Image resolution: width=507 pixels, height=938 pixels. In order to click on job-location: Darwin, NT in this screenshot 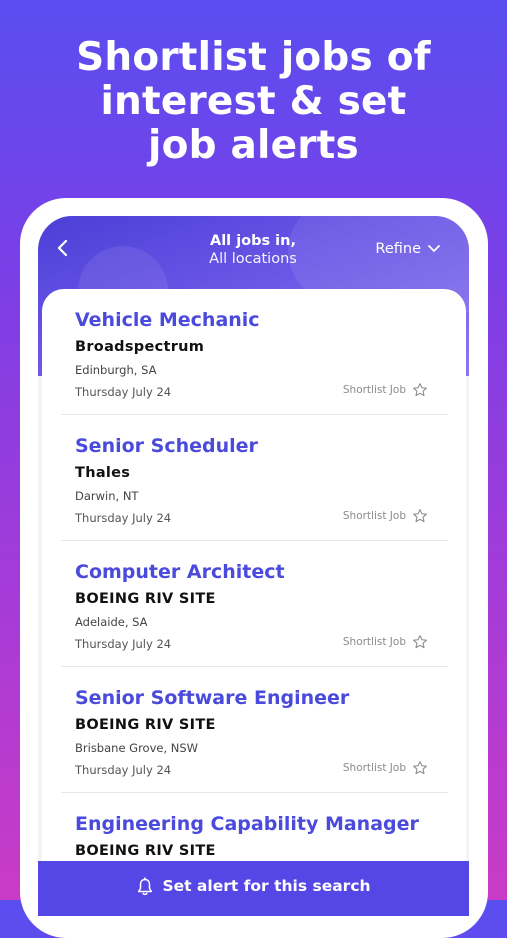, I will do `click(107, 496)`.